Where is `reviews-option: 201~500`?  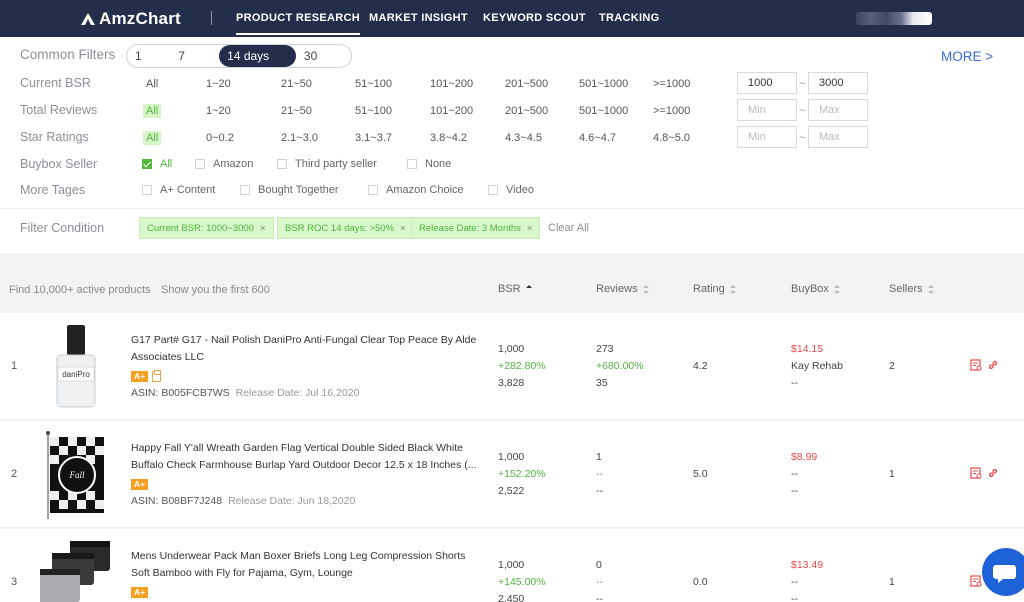
reviews-option: 201~500 is located at coordinates (526, 111).